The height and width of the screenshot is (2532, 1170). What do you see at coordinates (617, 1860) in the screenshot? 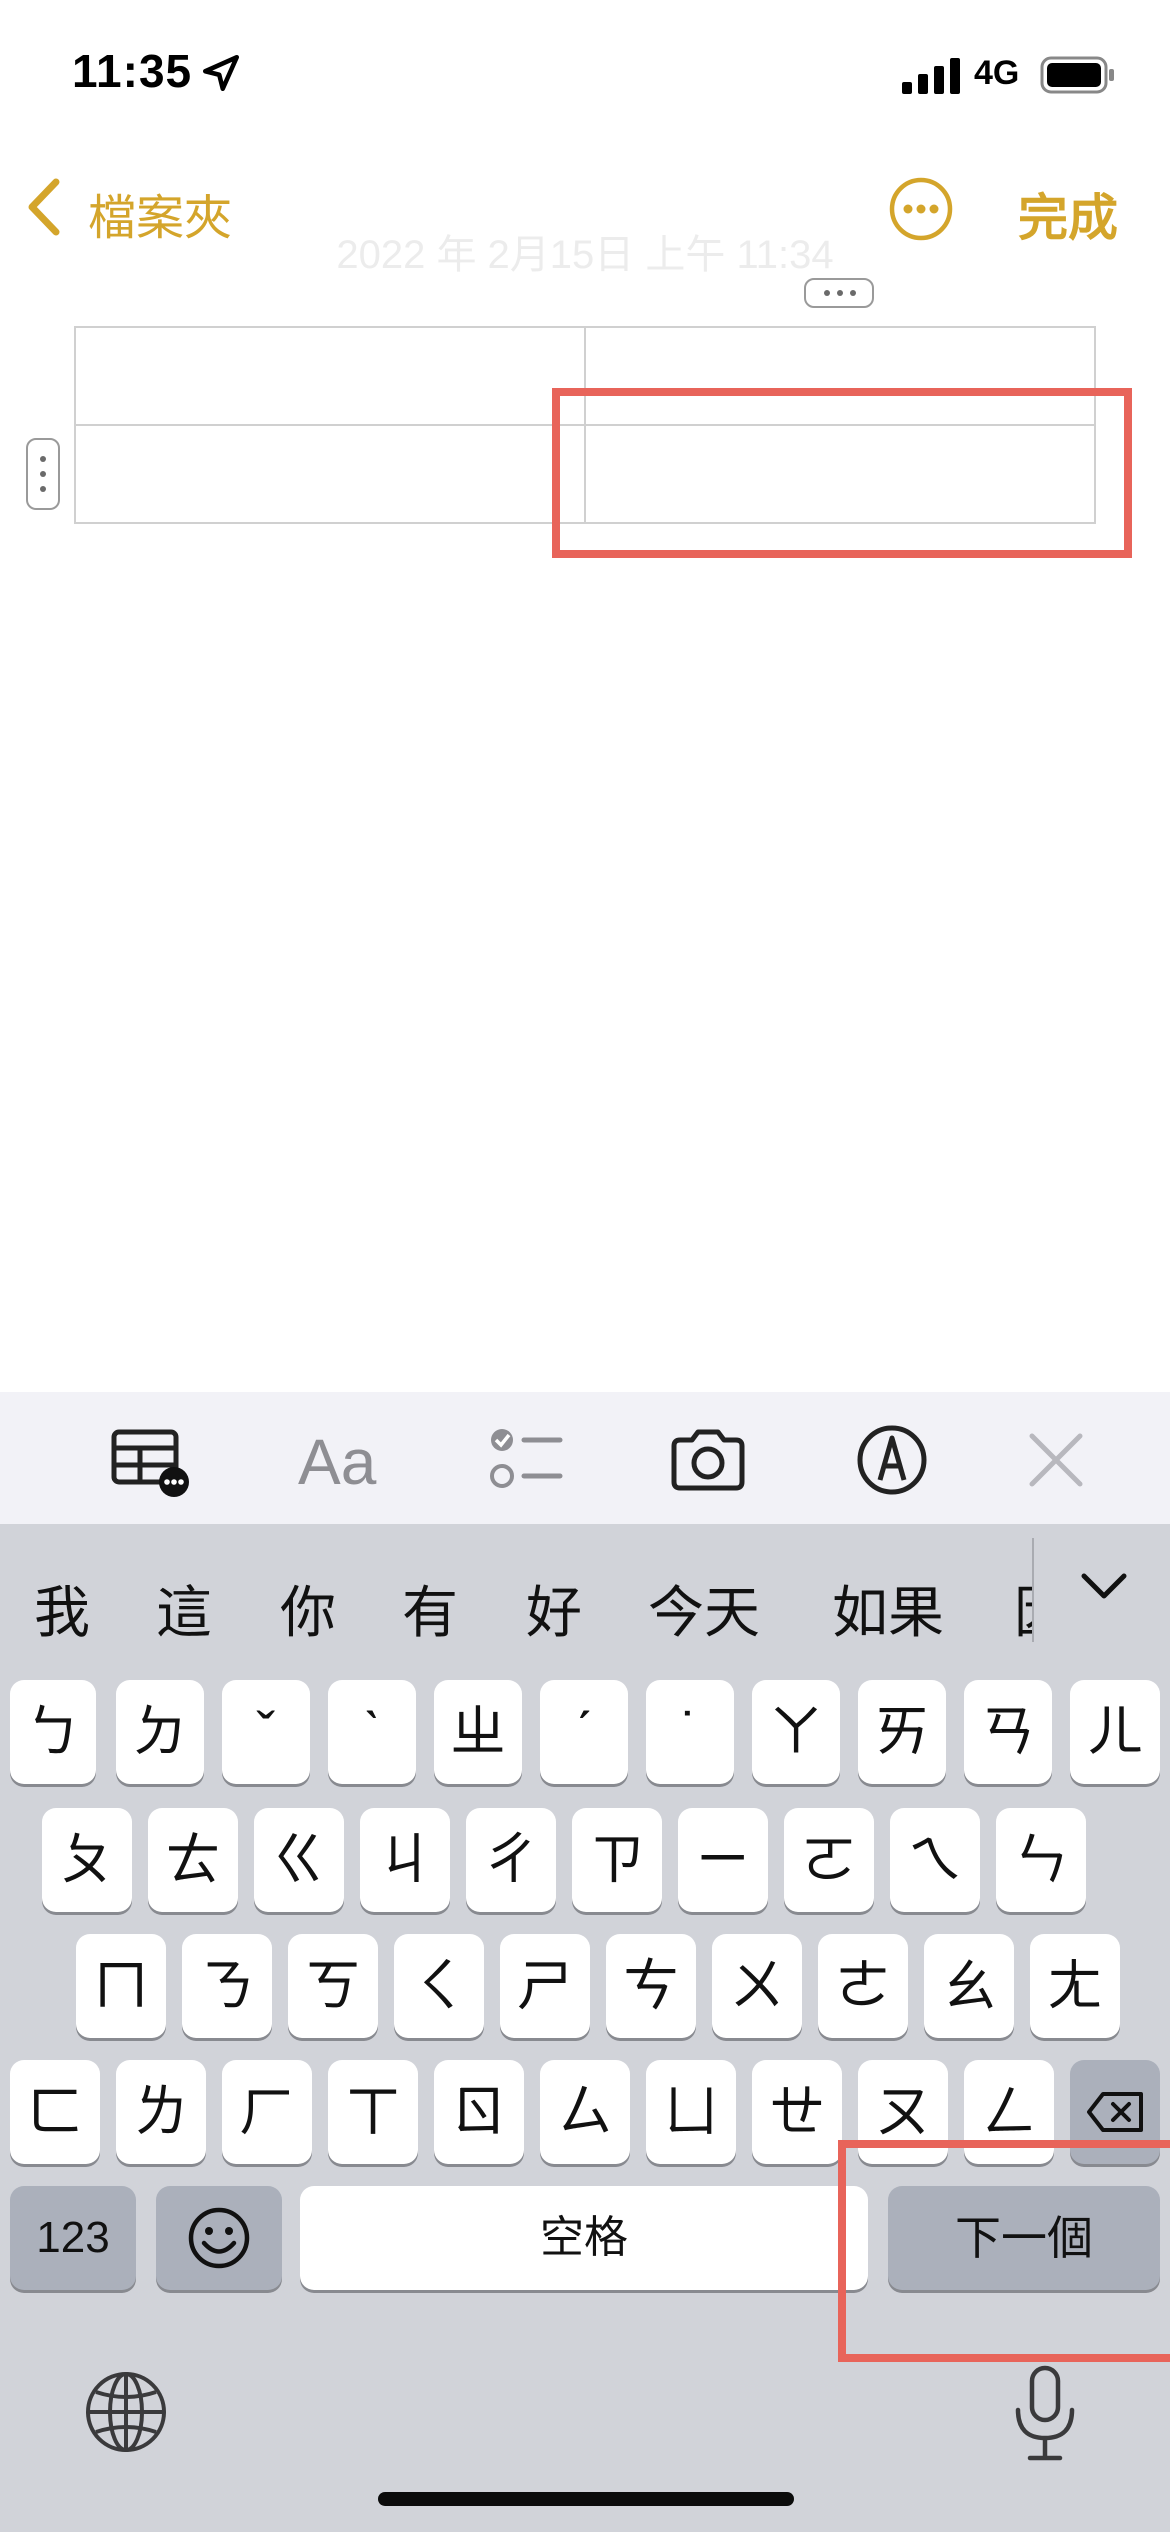
I see `key: ㄗ` at bounding box center [617, 1860].